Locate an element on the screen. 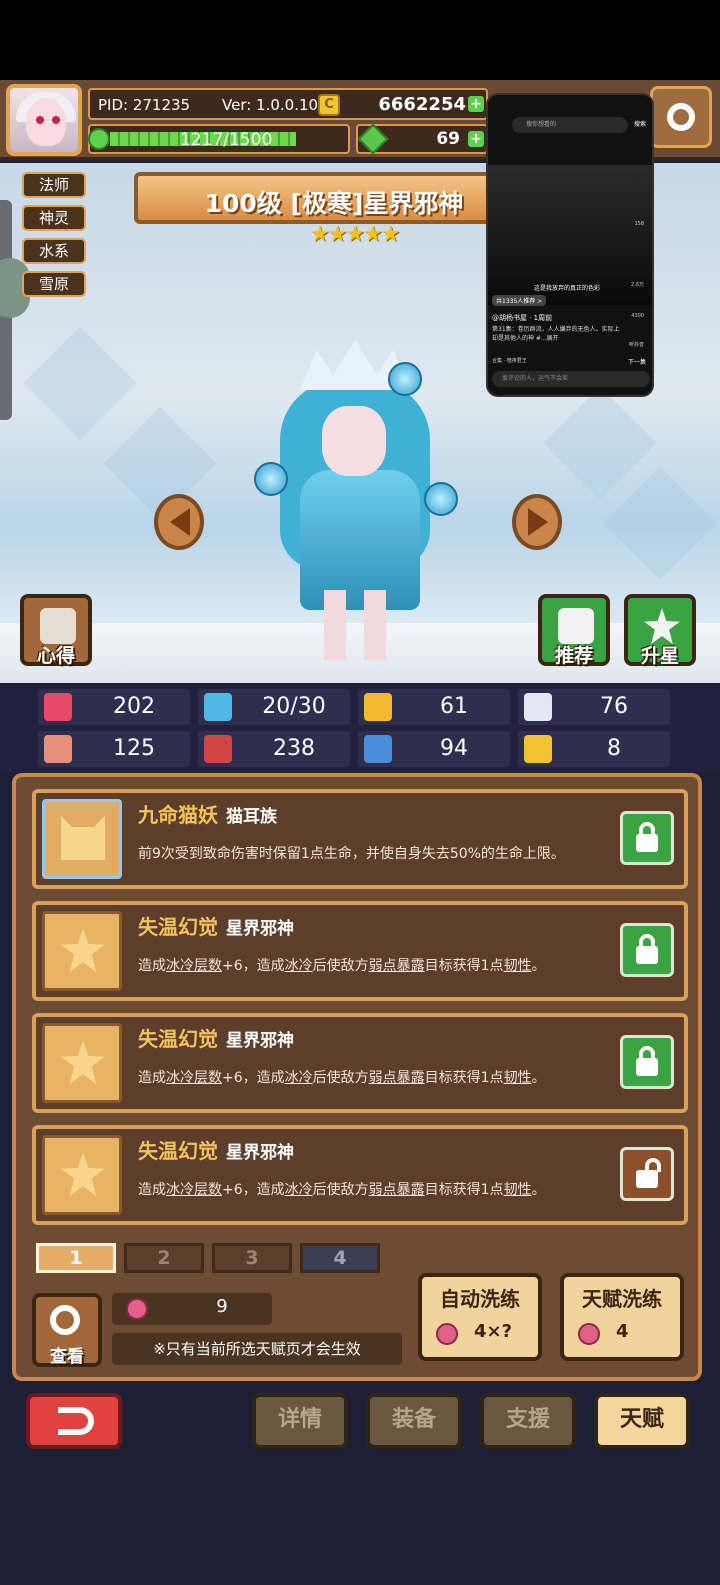 This screenshot has height=1585, width=720. prev-hero-button is located at coordinates (179, 522).